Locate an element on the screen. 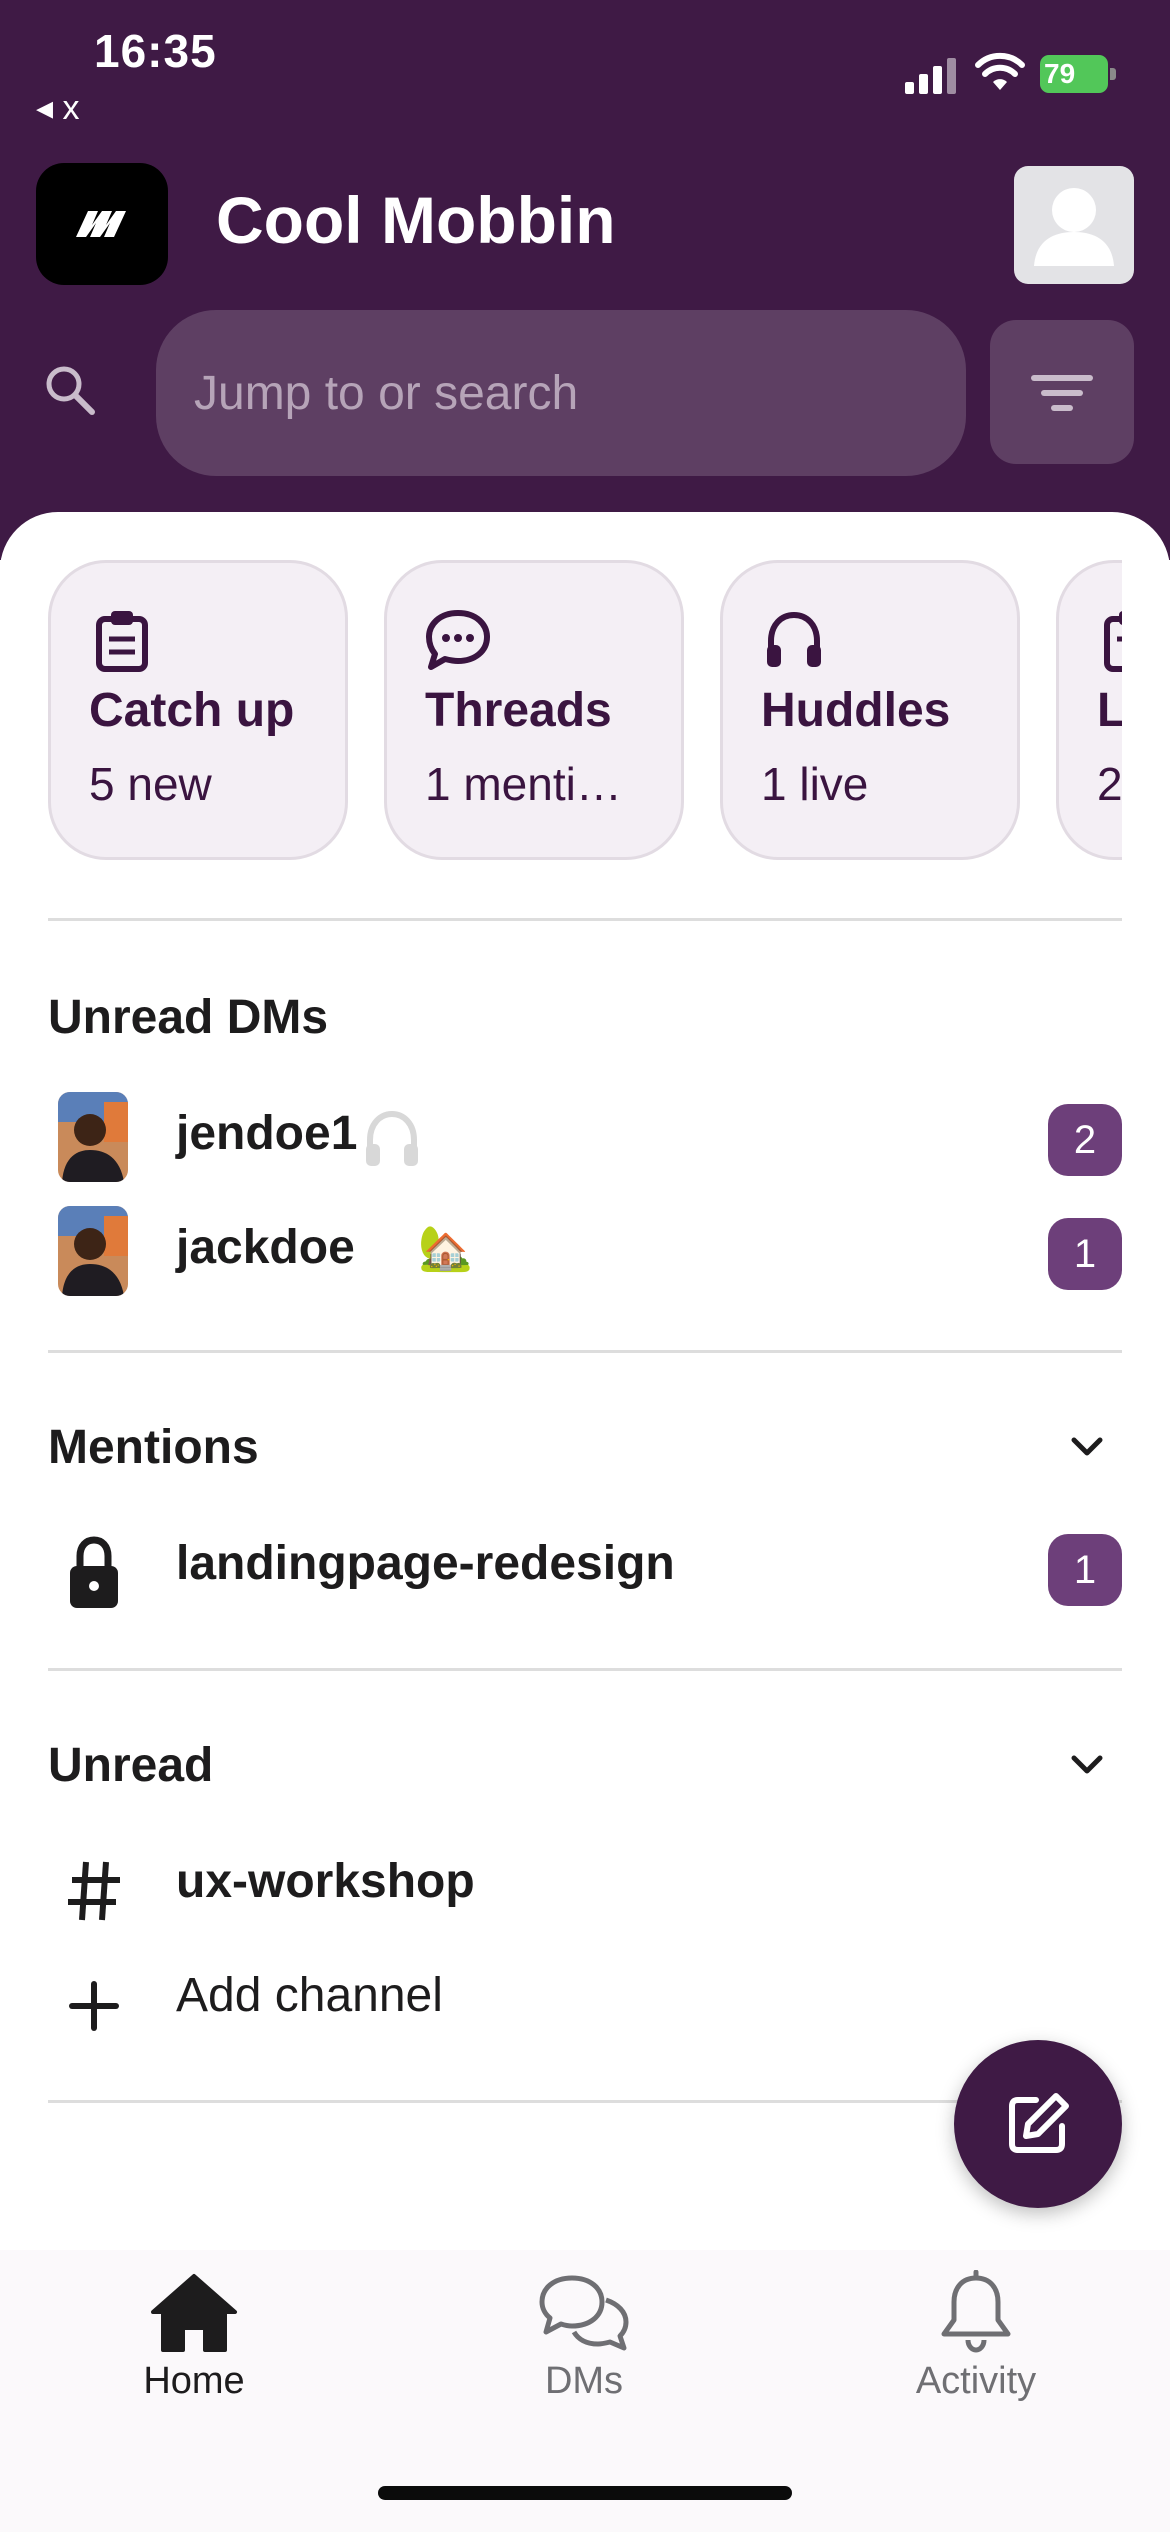 This screenshot has height=2532, width=1170. bell-icon is located at coordinates (976, 2311).